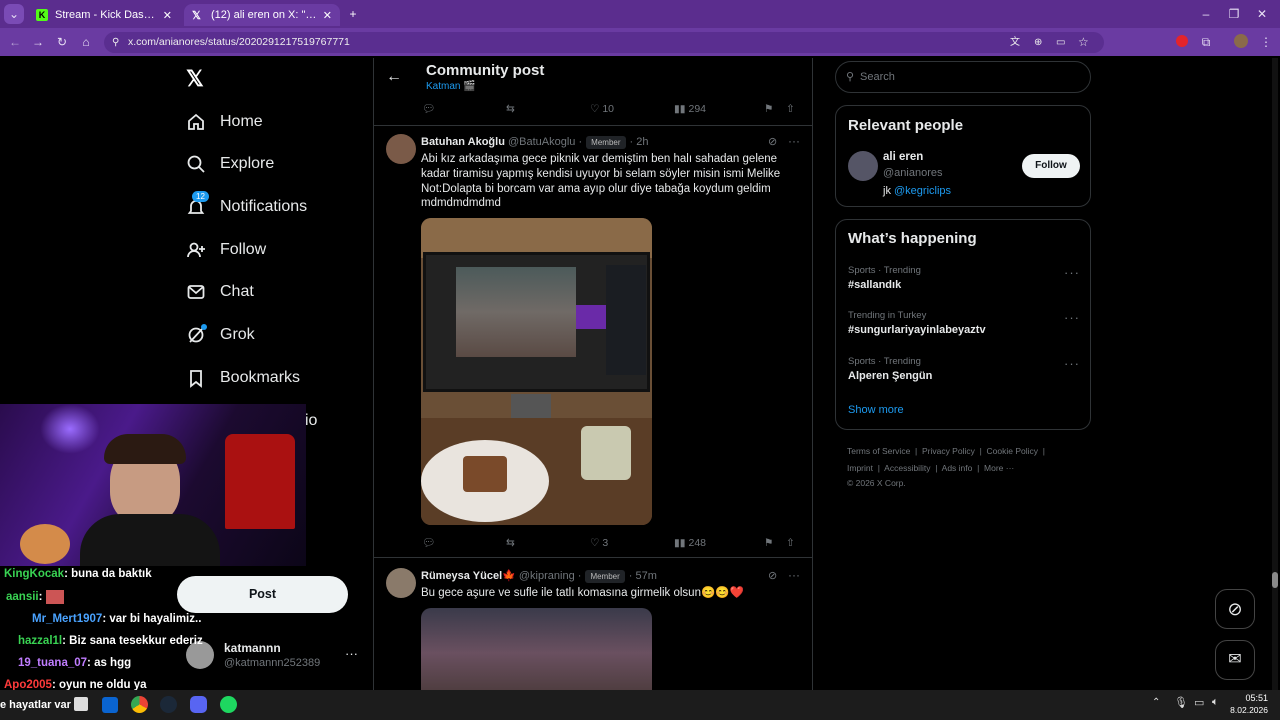 This screenshot has width=1280, height=720. Describe the element at coordinates (228, 704) in the screenshot. I see `spotify-icon` at that location.